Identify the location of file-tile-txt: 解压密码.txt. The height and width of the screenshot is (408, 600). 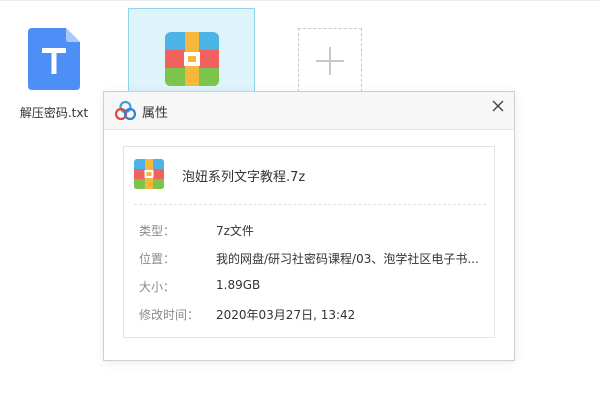
(54, 73).